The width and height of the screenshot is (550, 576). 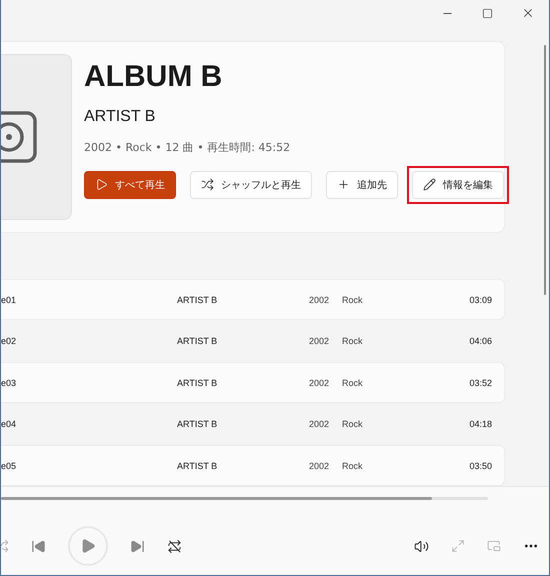 I want to click on play-button, so click(x=88, y=546).